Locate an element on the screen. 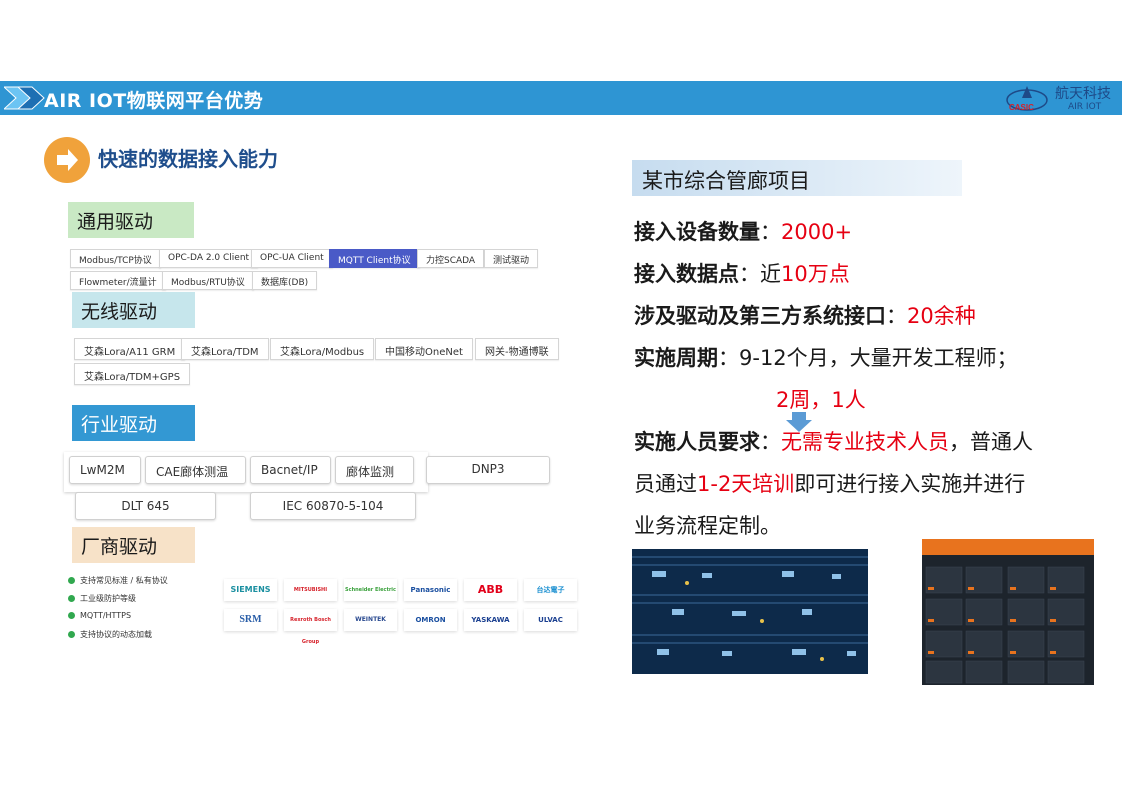  arrow-circle-icon is located at coordinates (67, 160).